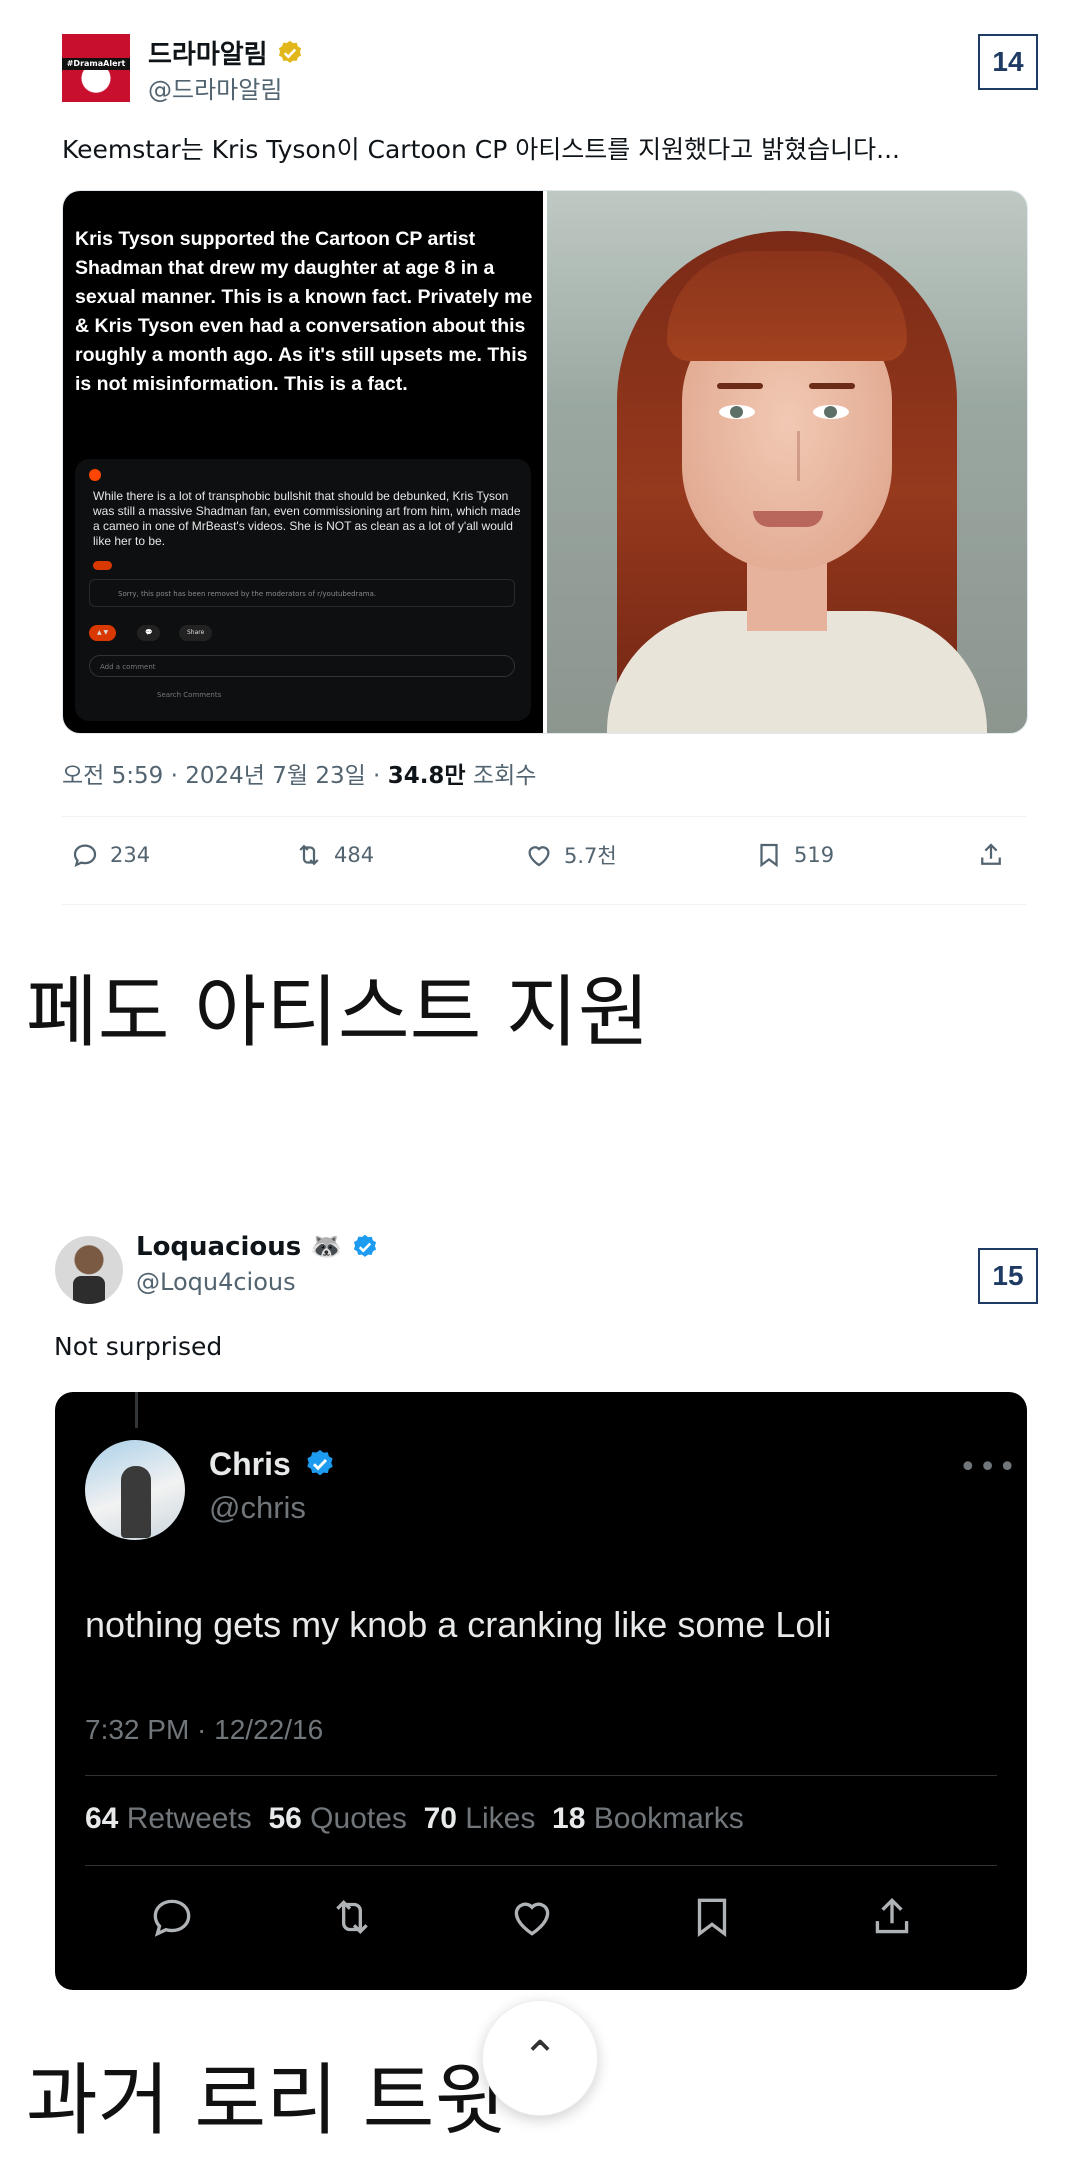  I want to click on tweet-text: Not surprised, so click(138, 1346).